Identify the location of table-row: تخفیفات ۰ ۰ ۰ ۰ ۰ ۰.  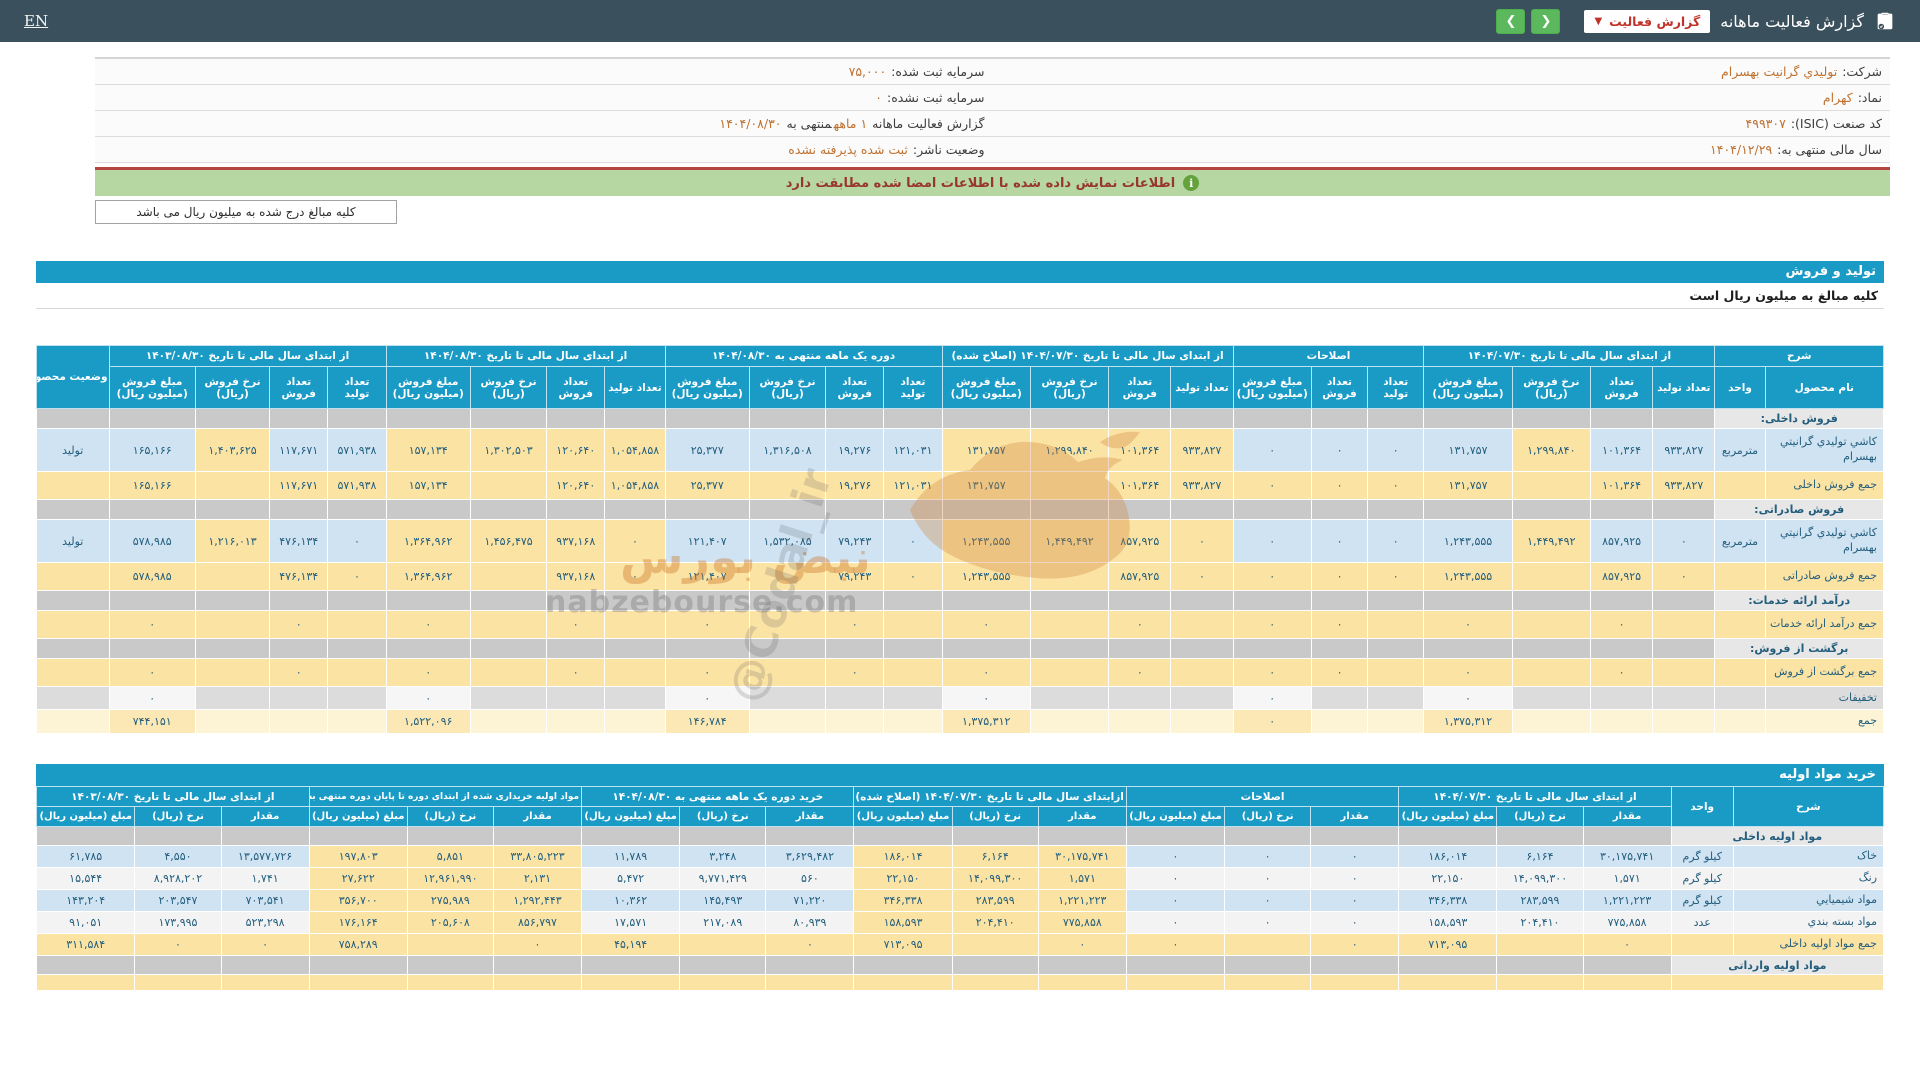
(960, 698).